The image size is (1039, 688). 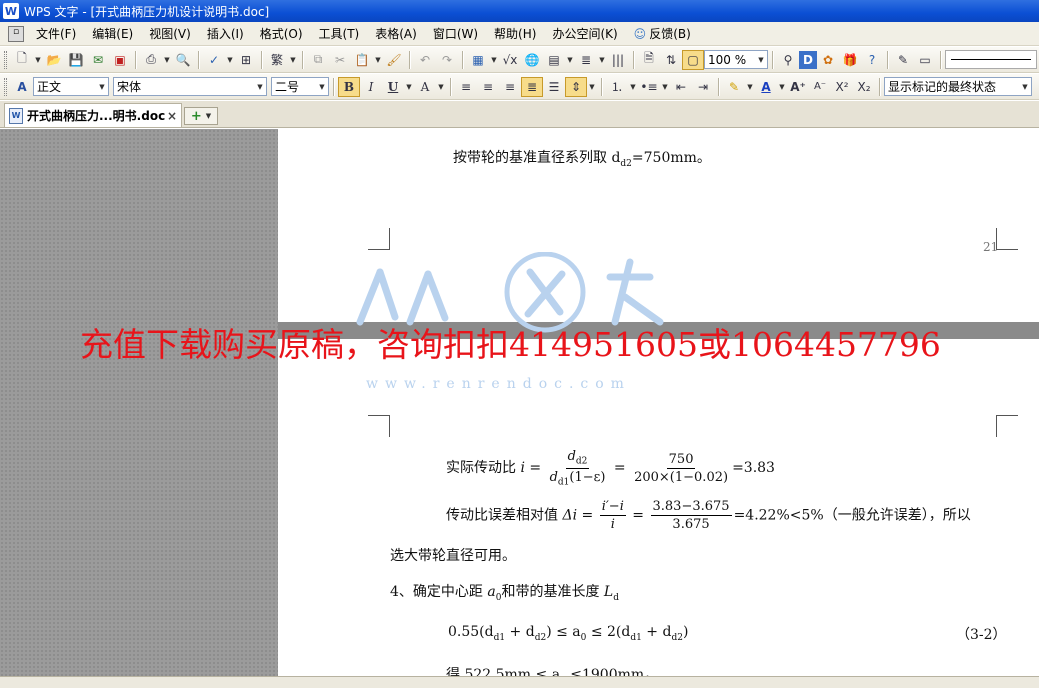 I want to click on spell-dropdown-icon: ▼, so click(x=230, y=60).